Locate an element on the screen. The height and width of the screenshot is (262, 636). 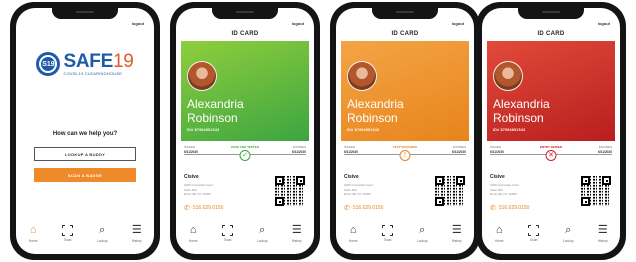
scan-badge-button: SCAN A BADGE is located at coordinates (85, 175).